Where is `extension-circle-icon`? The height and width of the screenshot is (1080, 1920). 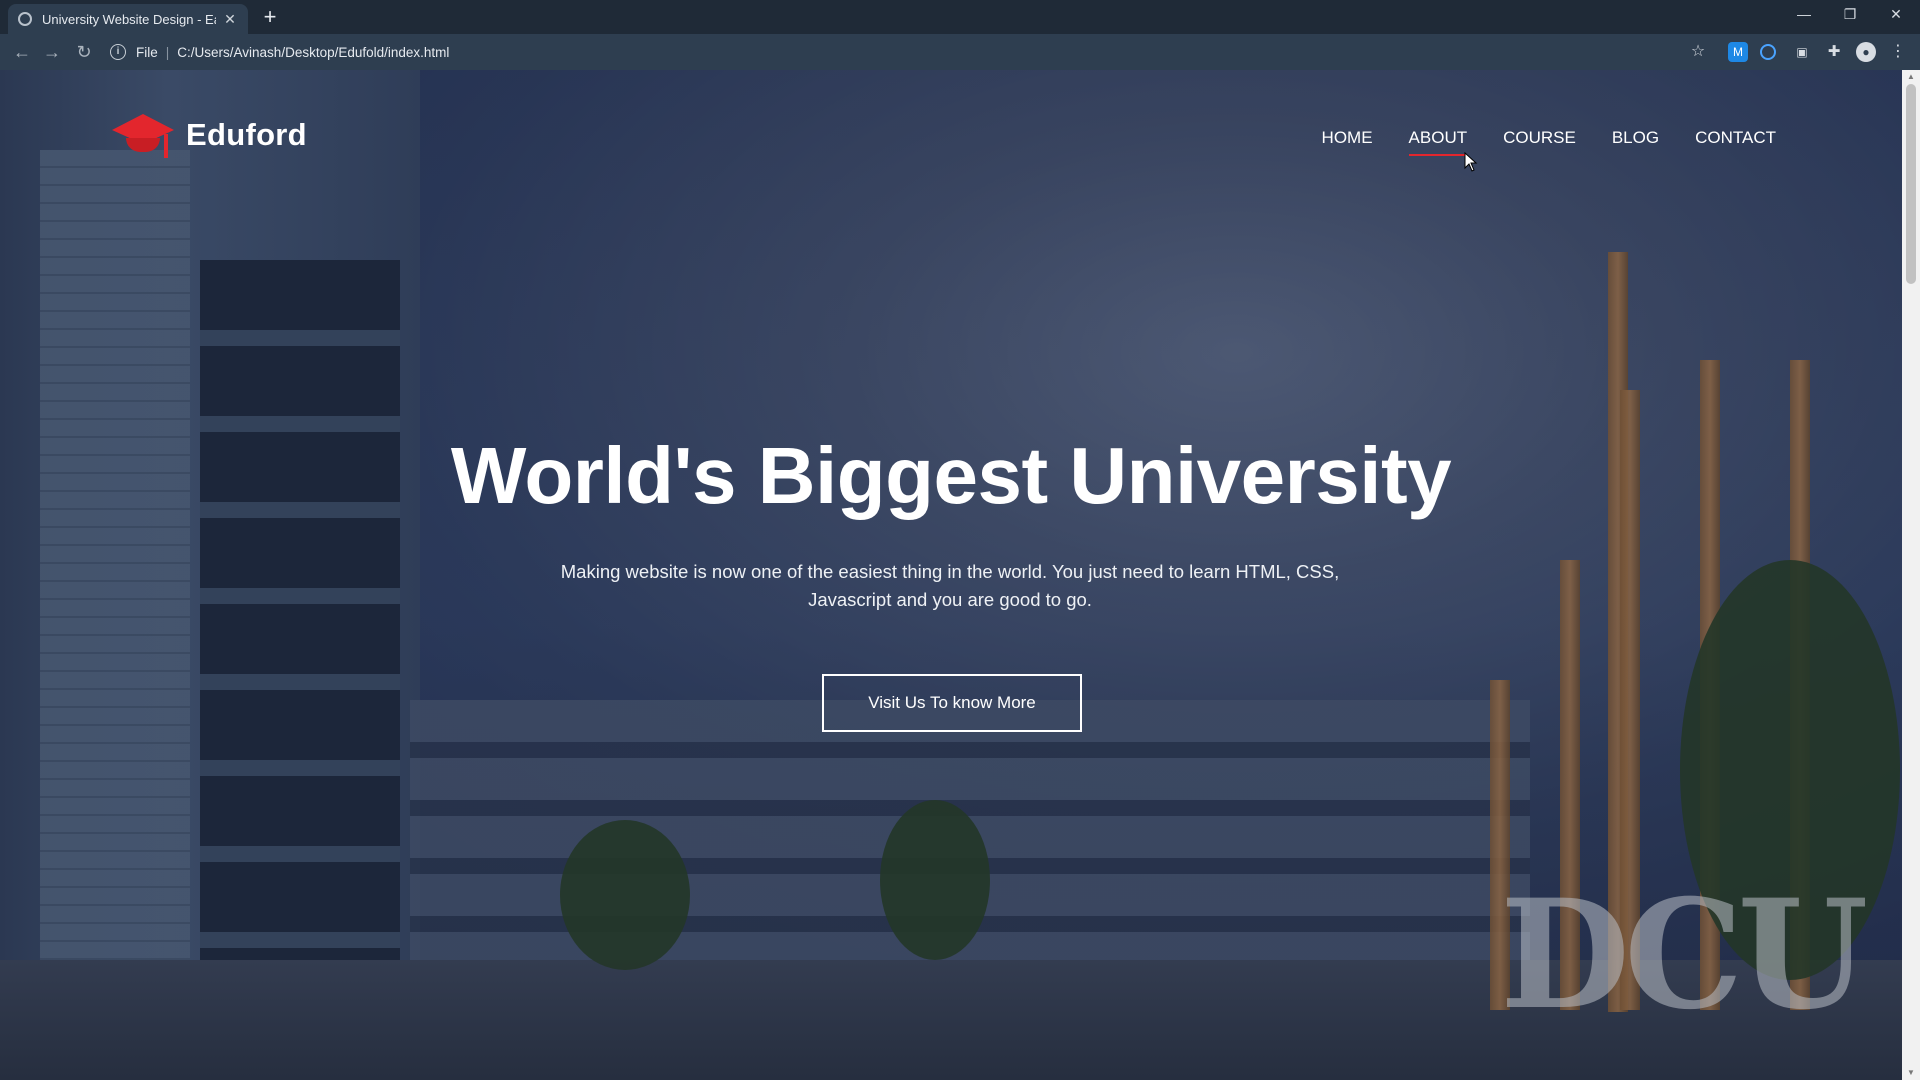
extension-circle-icon is located at coordinates (1768, 52).